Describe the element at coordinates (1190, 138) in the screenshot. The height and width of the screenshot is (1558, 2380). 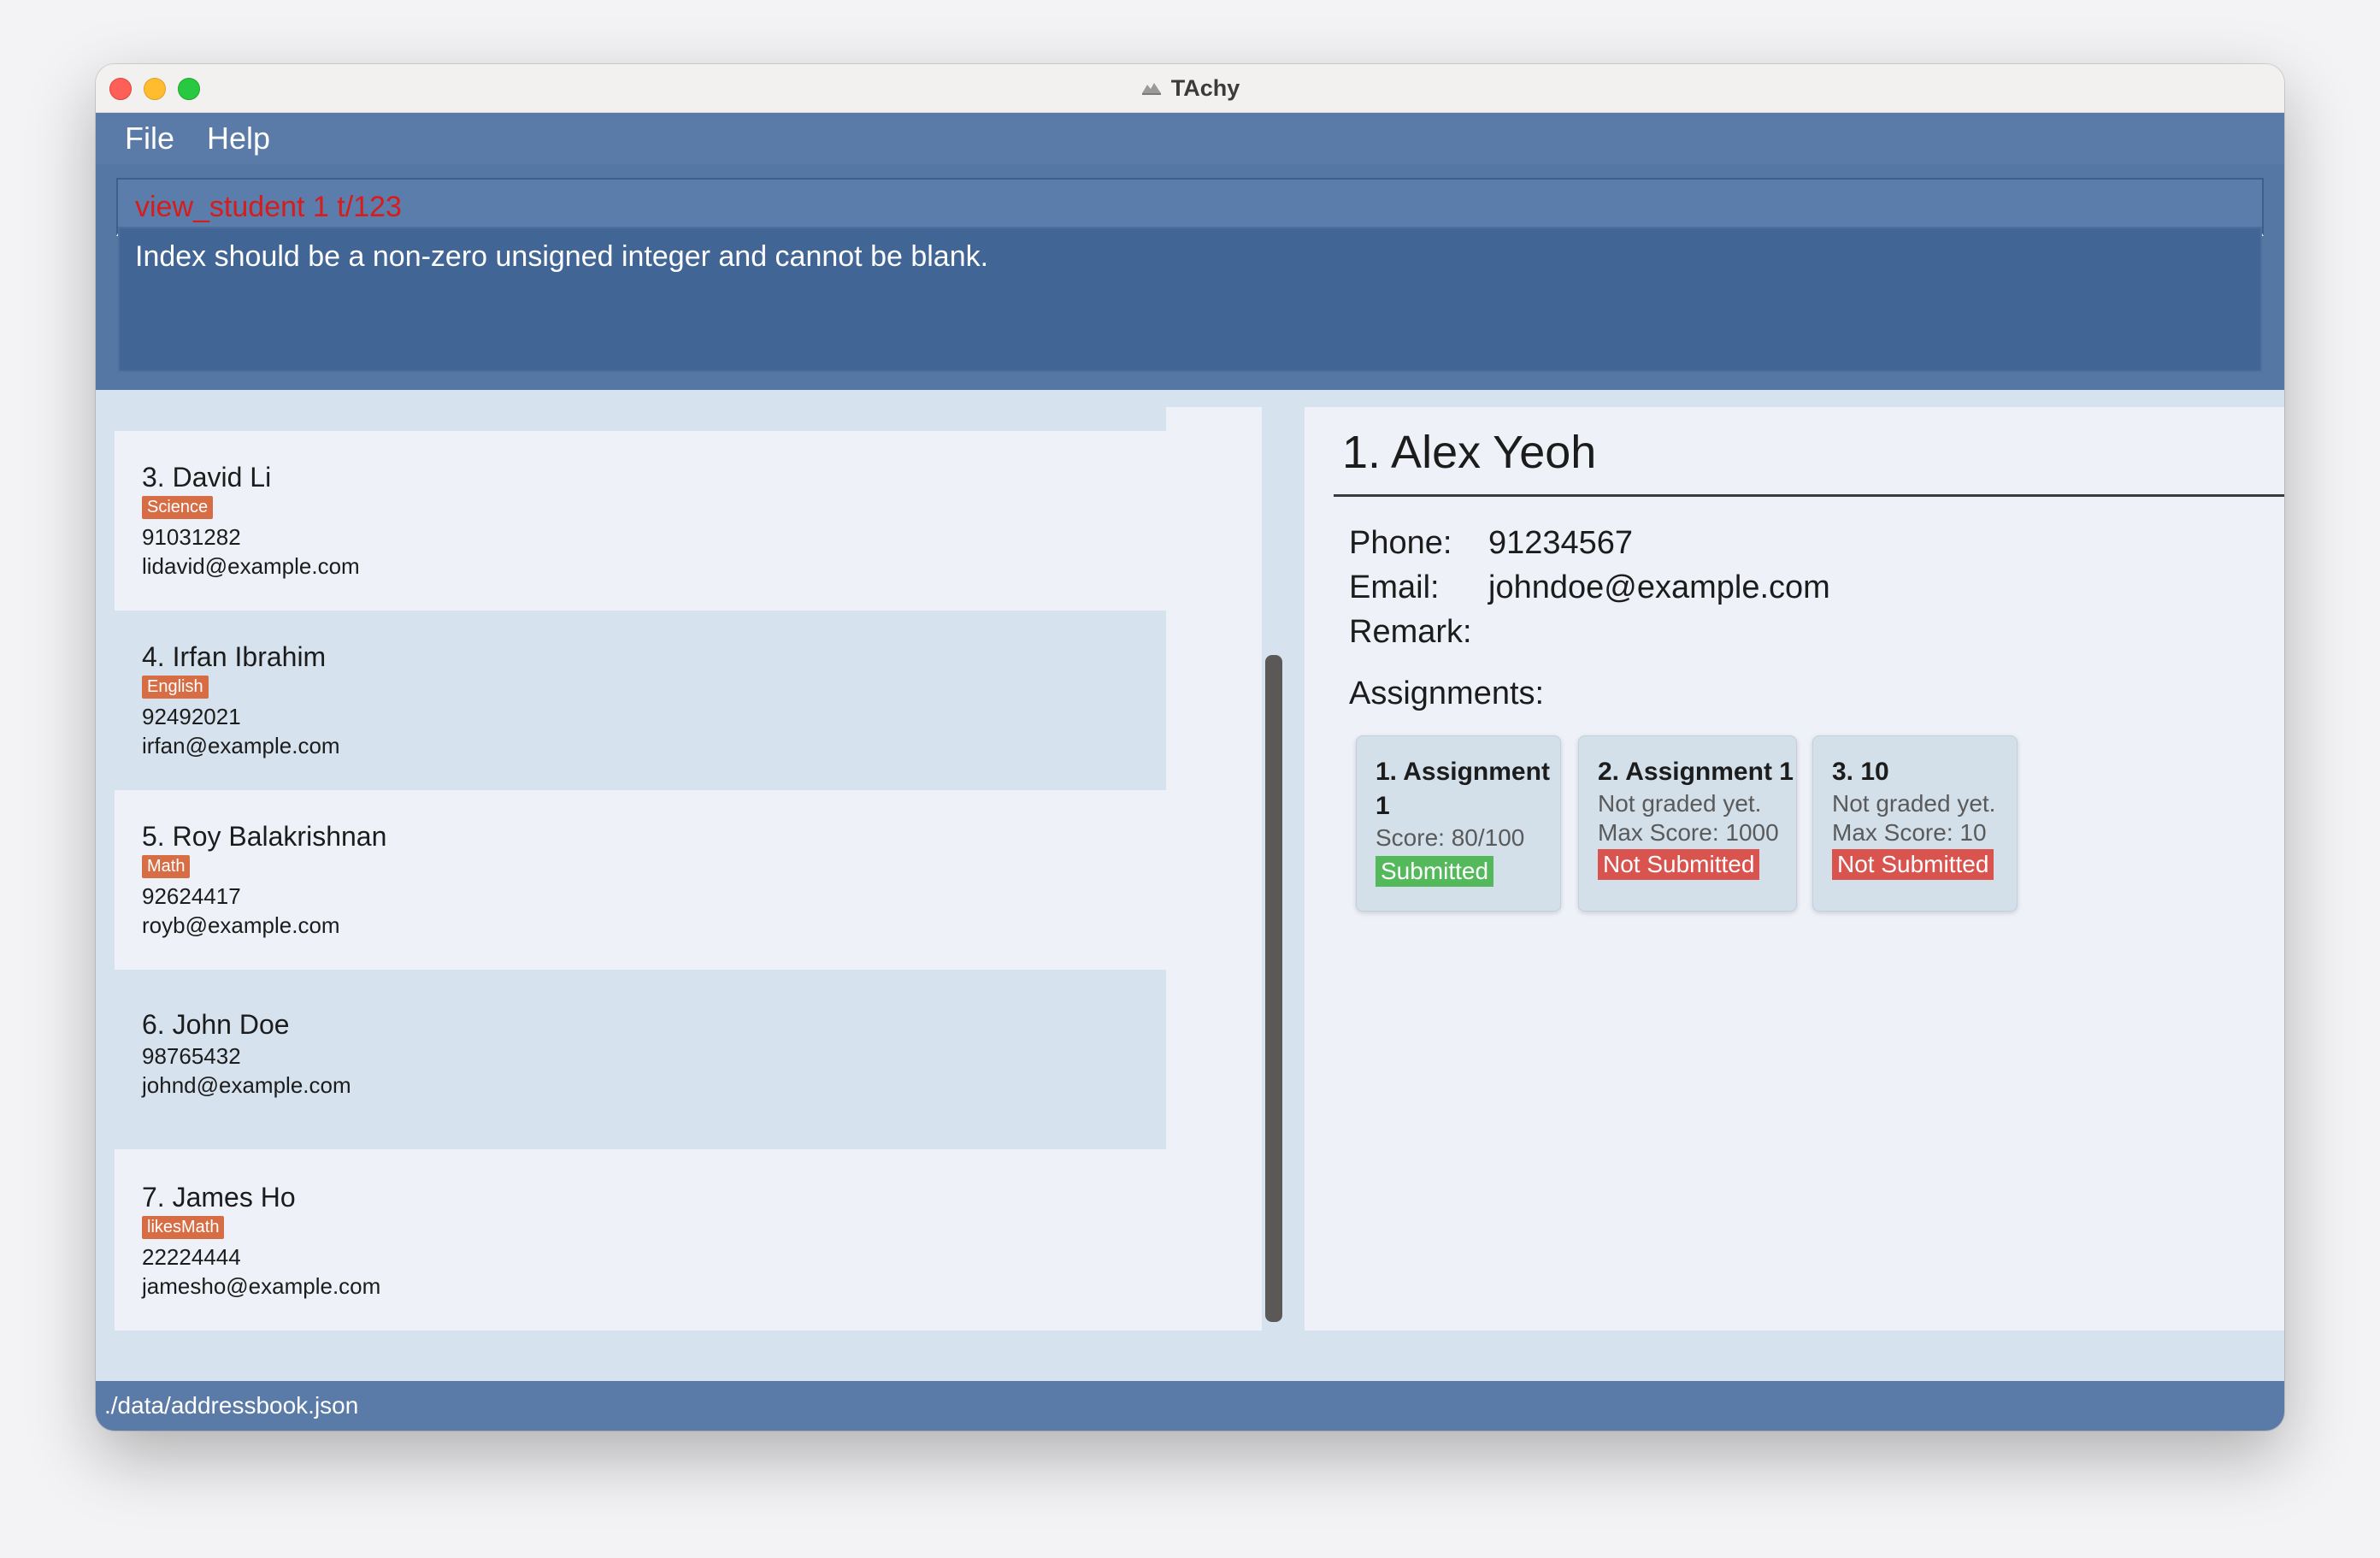
I see `menu-bar: File Help` at that location.